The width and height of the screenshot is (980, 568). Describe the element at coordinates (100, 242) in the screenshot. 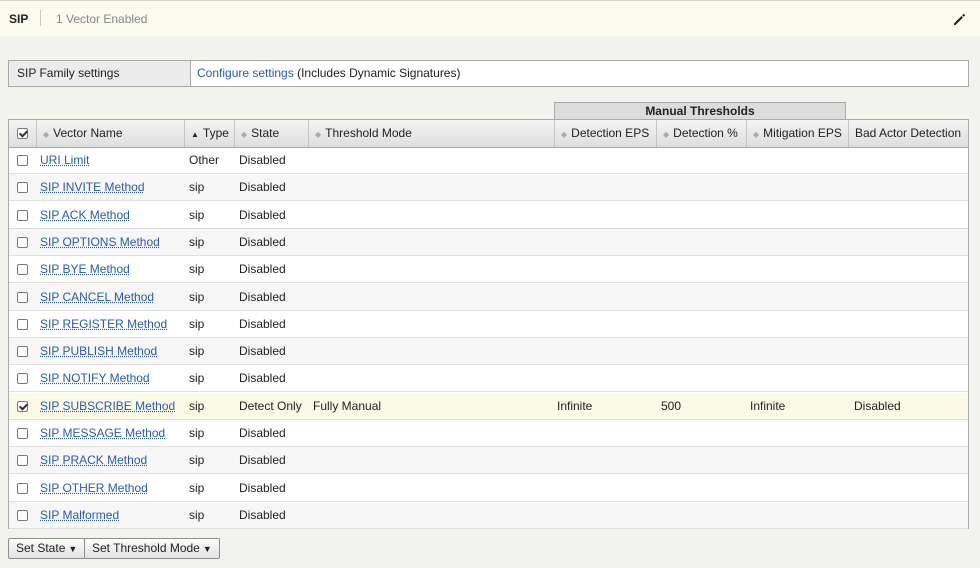

I see `vector-name-link: SIP OPTIONS Method` at that location.